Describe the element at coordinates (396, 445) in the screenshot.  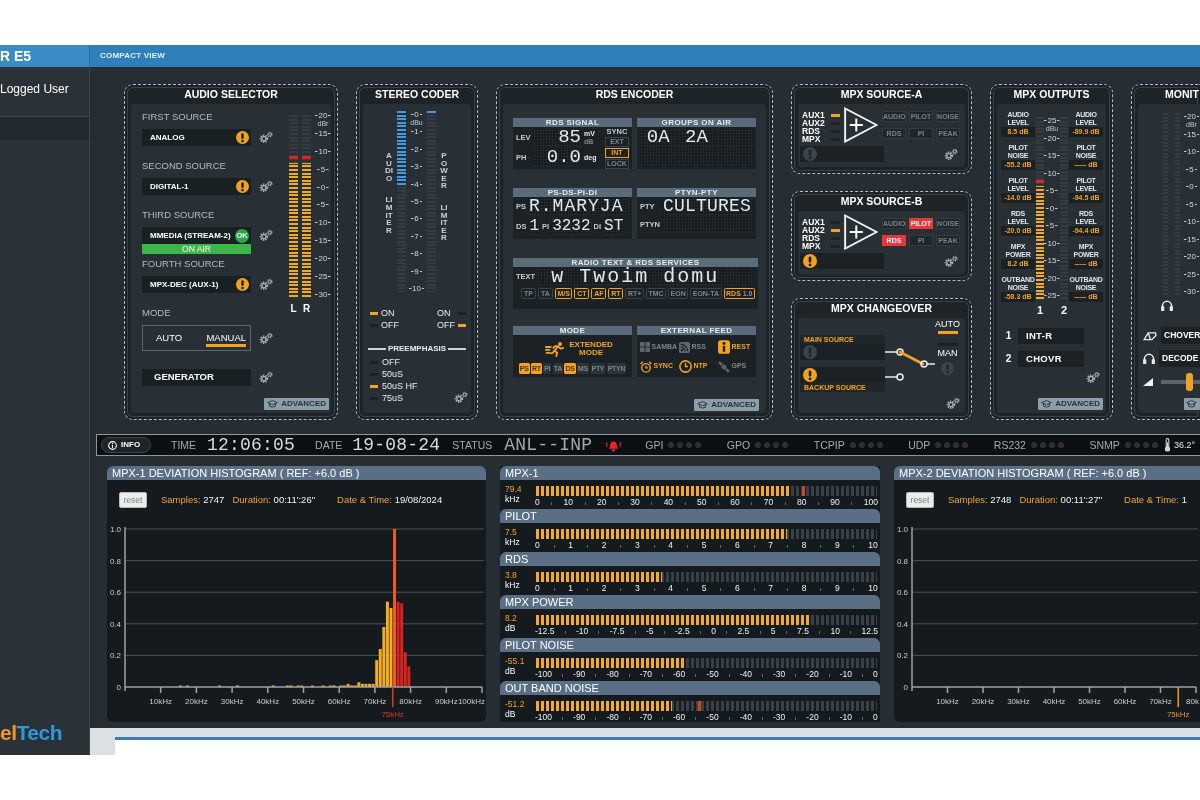
I see `readout-value: 19-08-24` at that location.